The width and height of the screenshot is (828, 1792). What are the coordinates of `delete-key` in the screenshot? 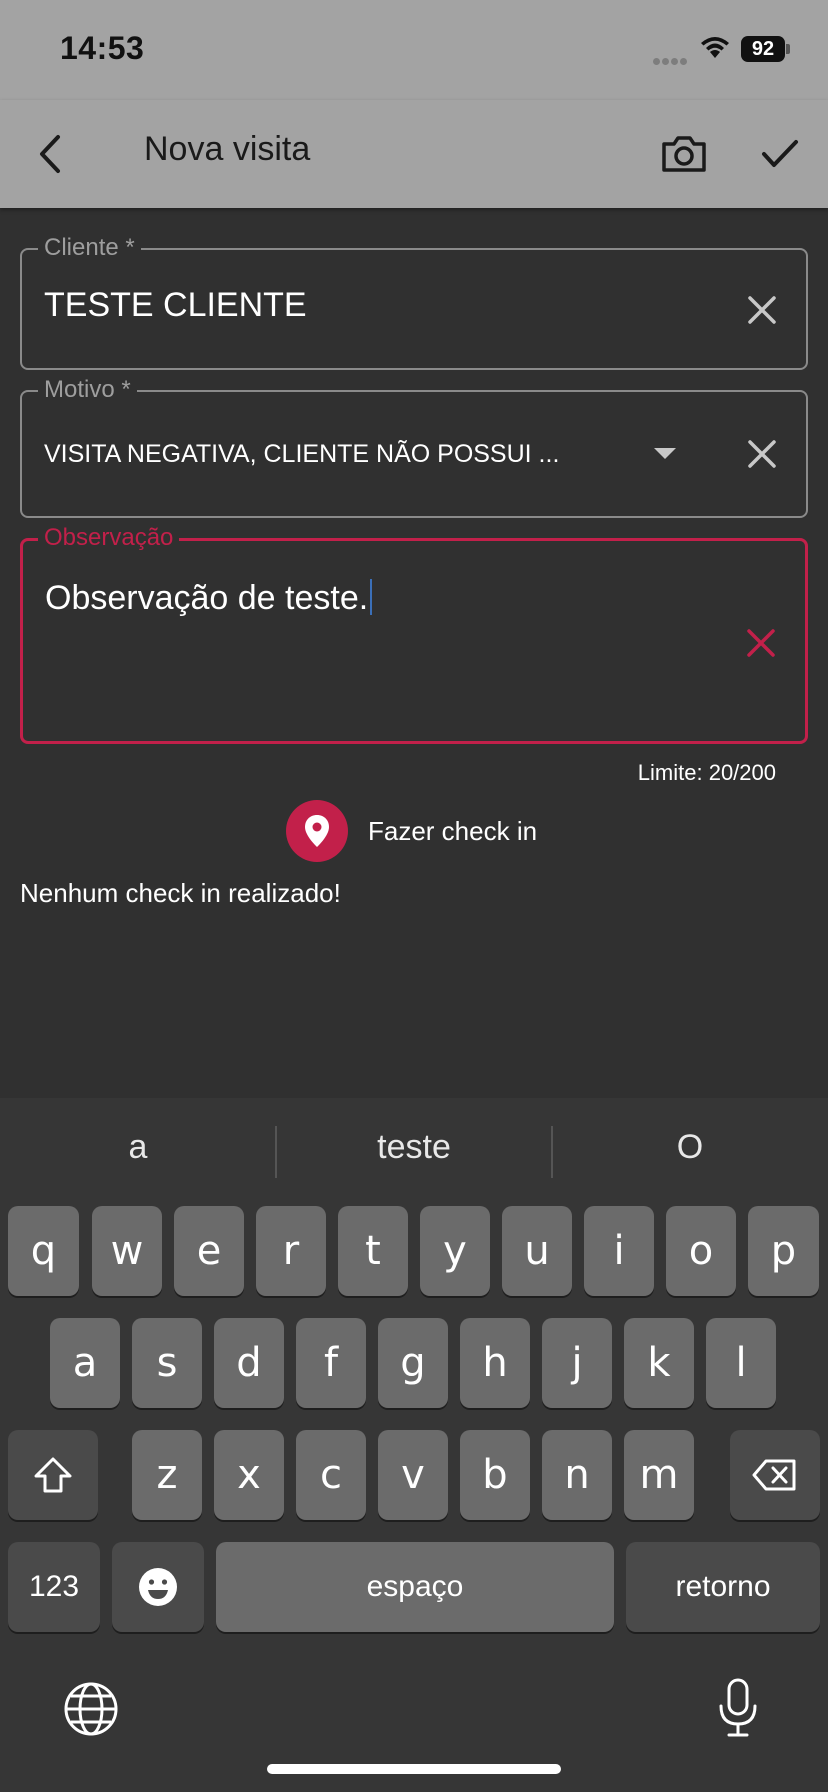 It's located at (775, 1475).